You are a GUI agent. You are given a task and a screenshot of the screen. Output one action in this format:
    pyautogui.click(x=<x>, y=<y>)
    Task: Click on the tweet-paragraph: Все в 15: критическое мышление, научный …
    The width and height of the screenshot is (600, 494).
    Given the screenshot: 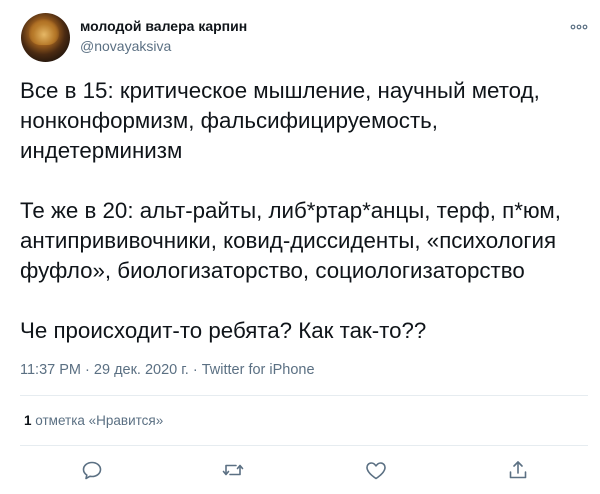 What is the action you would take?
    pyautogui.click(x=280, y=120)
    